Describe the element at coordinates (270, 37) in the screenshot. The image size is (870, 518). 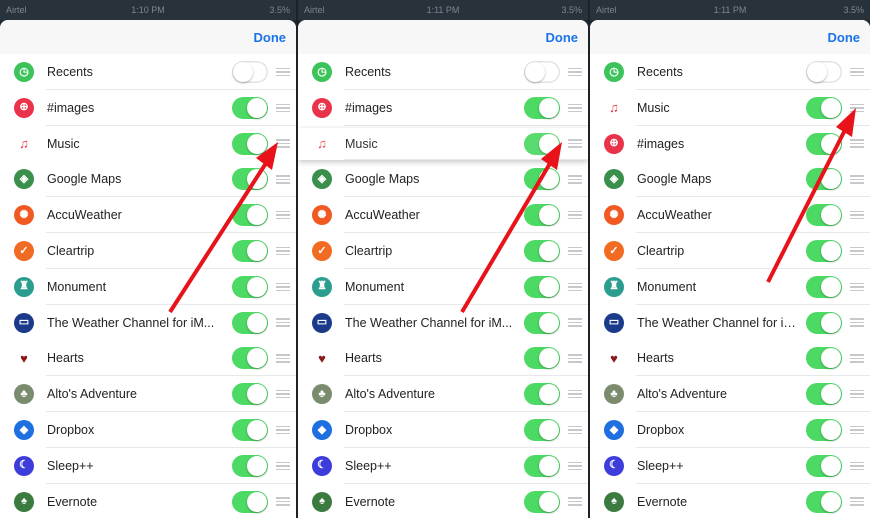
I see `done-button: Done` at that location.